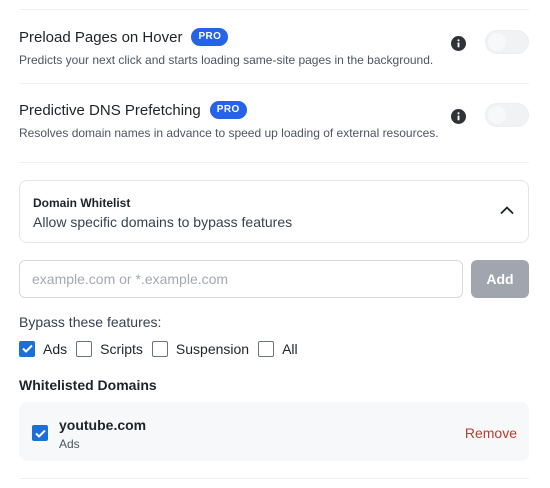 The height and width of the screenshot is (488, 550). I want to click on scripts-label: Scripts, so click(121, 348).